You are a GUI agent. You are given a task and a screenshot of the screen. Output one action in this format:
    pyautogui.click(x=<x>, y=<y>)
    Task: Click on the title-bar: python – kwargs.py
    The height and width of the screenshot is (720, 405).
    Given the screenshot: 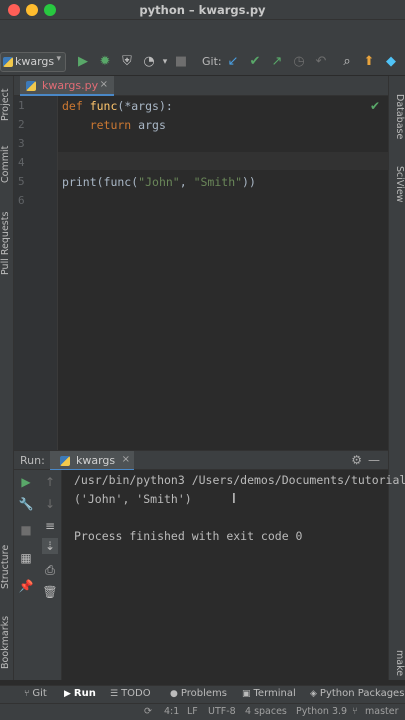 What is the action you would take?
    pyautogui.click(x=202, y=10)
    